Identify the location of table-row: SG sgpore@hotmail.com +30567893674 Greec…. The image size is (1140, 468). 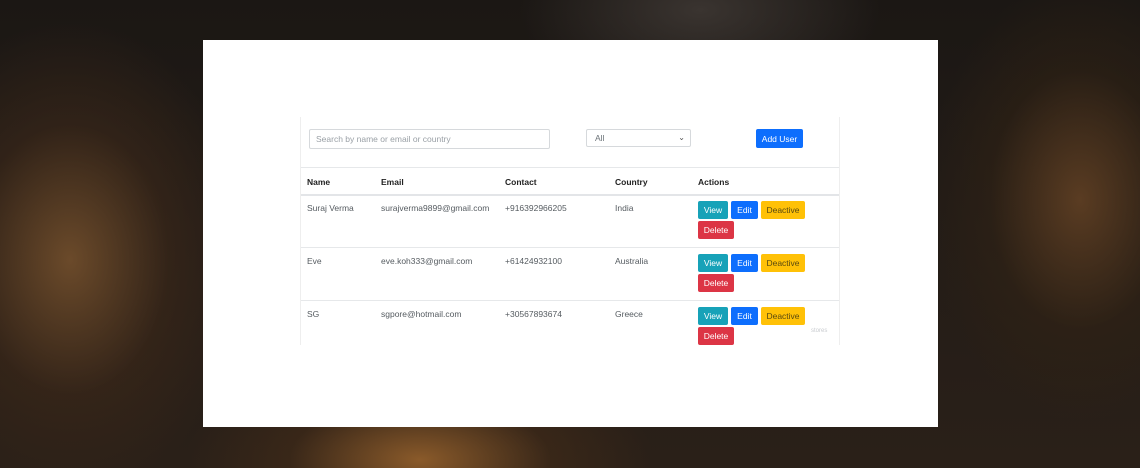
(570, 323).